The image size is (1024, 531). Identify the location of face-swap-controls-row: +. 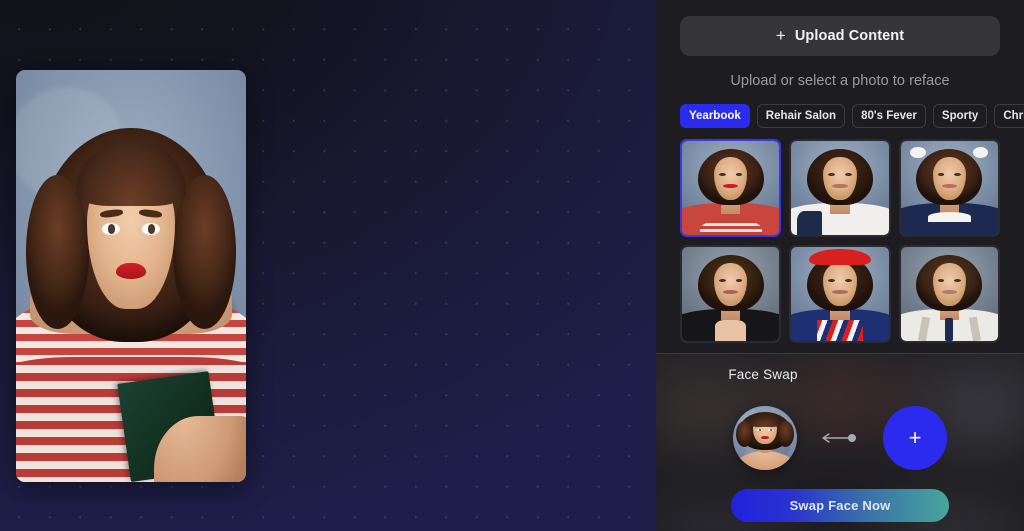
(840, 438).